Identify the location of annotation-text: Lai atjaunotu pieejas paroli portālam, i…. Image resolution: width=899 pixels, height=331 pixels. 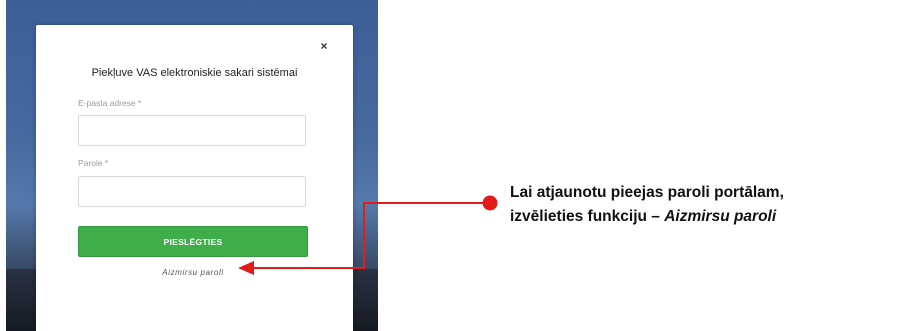
(702, 205).